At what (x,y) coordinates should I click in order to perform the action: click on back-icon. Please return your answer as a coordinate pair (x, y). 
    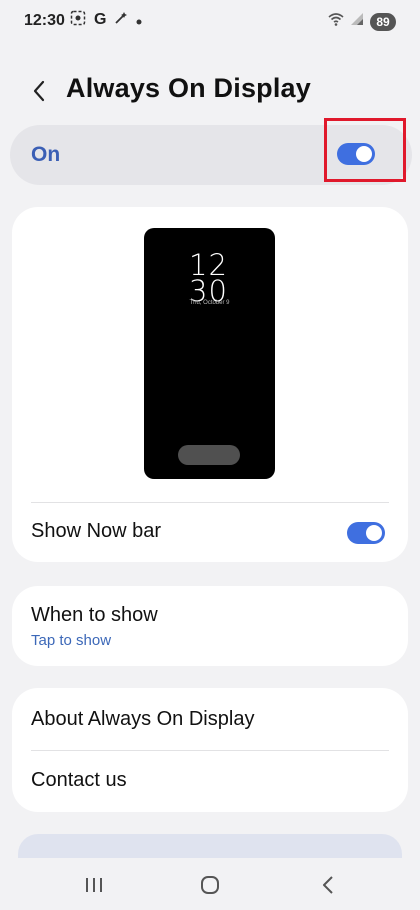
    Looking at the image, I should click on (328, 885).